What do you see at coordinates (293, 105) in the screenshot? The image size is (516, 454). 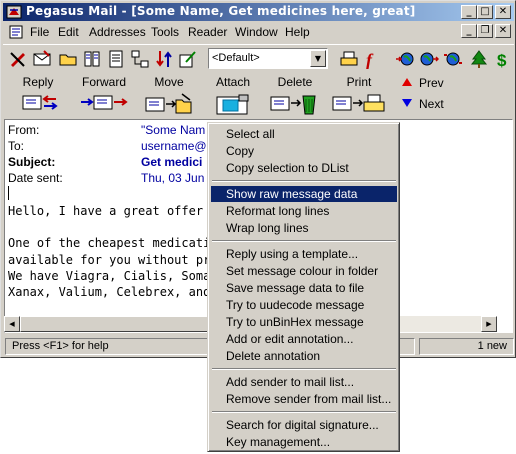 I see `delete-icon` at bounding box center [293, 105].